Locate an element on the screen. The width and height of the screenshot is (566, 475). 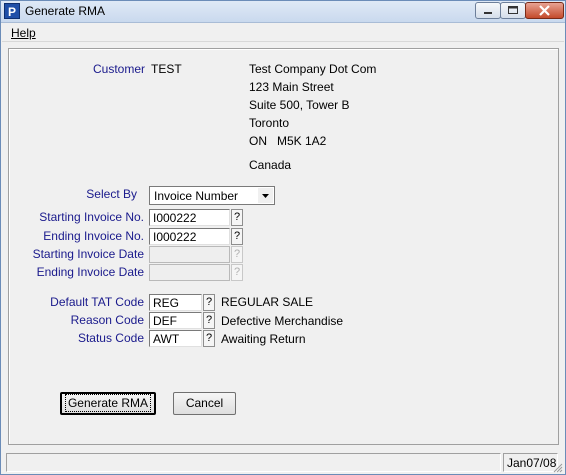
select-by-value: Invoice Number is located at coordinates (196, 196).